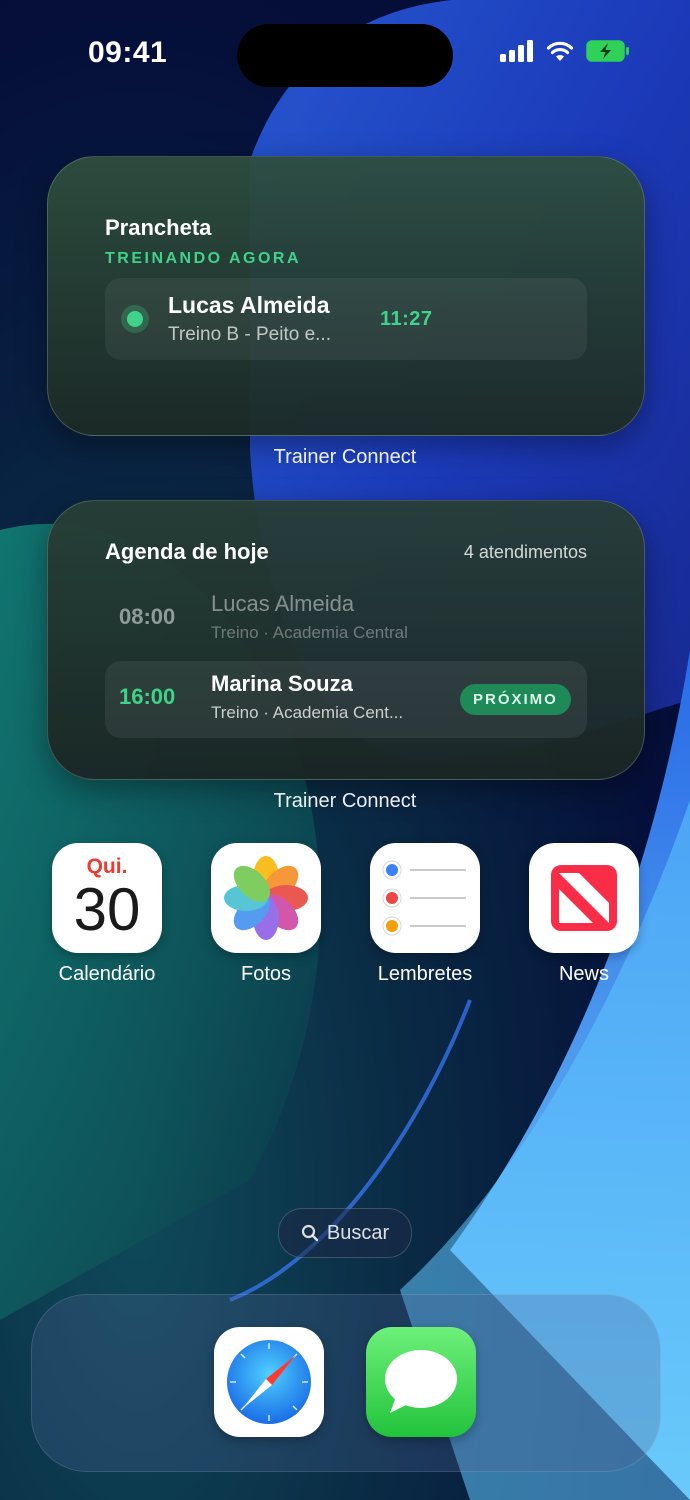 The width and height of the screenshot is (690, 1500). What do you see at coordinates (560, 51) in the screenshot?
I see `wifi-icon` at bounding box center [560, 51].